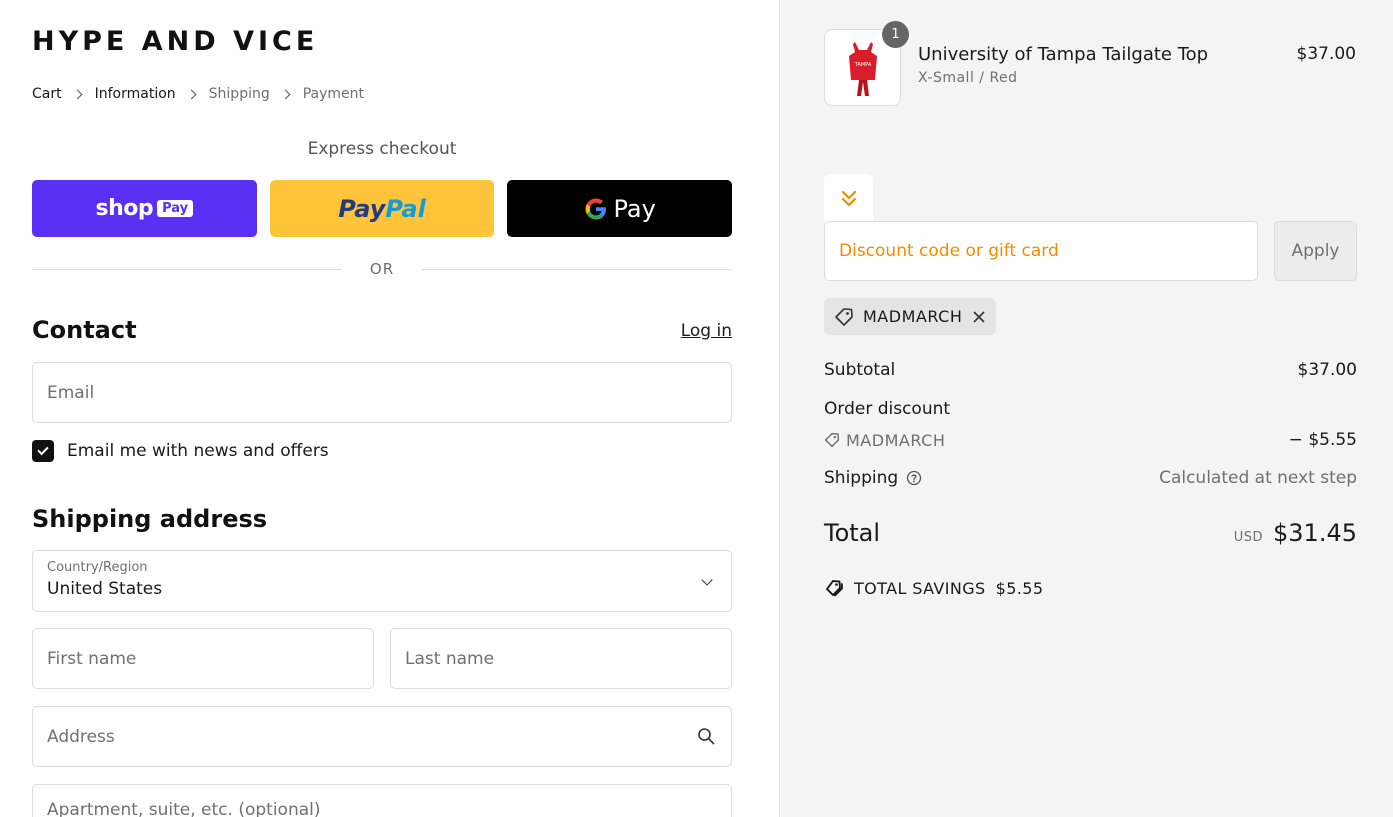 This screenshot has height=817, width=1393. What do you see at coordinates (1322, 440) in the screenshot?
I see `discount-amount: − $5.55` at bounding box center [1322, 440].